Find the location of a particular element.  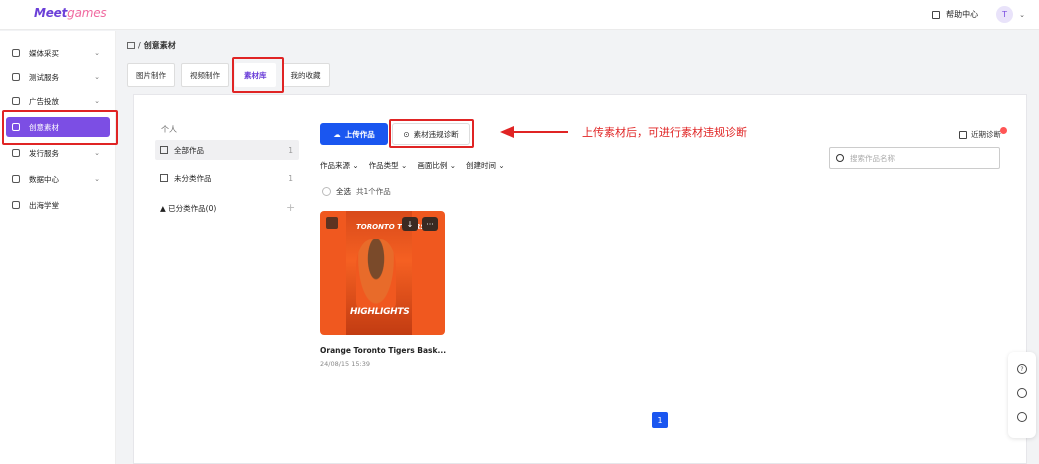

monitor-icon is located at coordinates (16, 101).